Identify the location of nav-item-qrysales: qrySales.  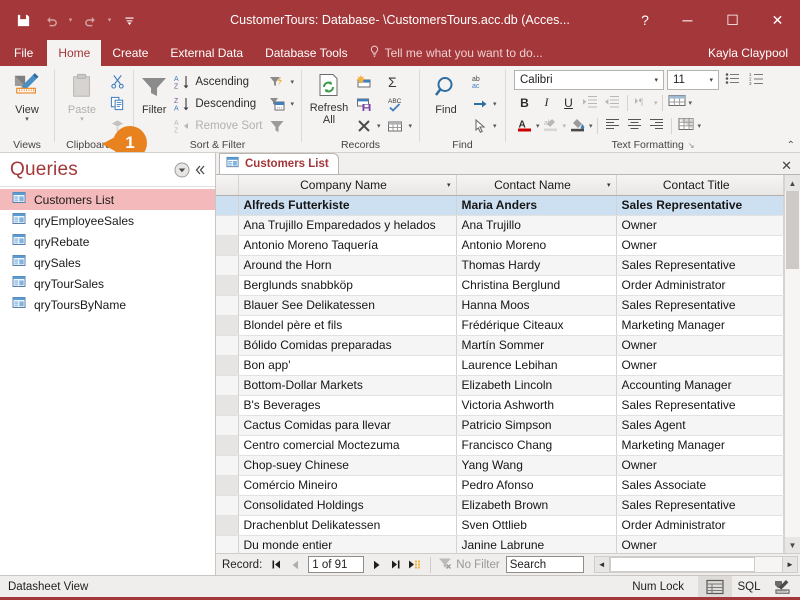
(107, 262).